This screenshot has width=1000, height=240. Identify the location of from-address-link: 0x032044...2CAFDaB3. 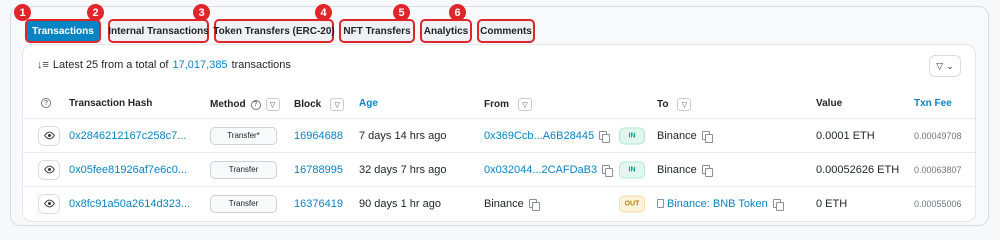
(540, 170).